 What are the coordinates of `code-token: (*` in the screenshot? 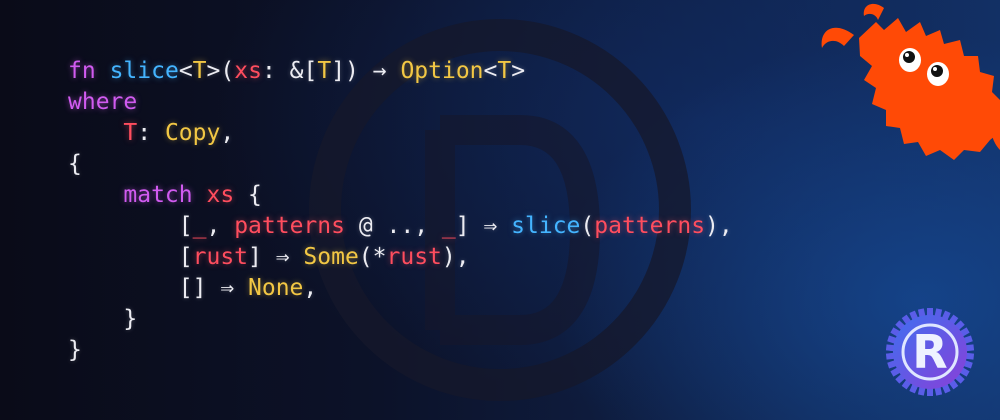 It's located at (372, 257).